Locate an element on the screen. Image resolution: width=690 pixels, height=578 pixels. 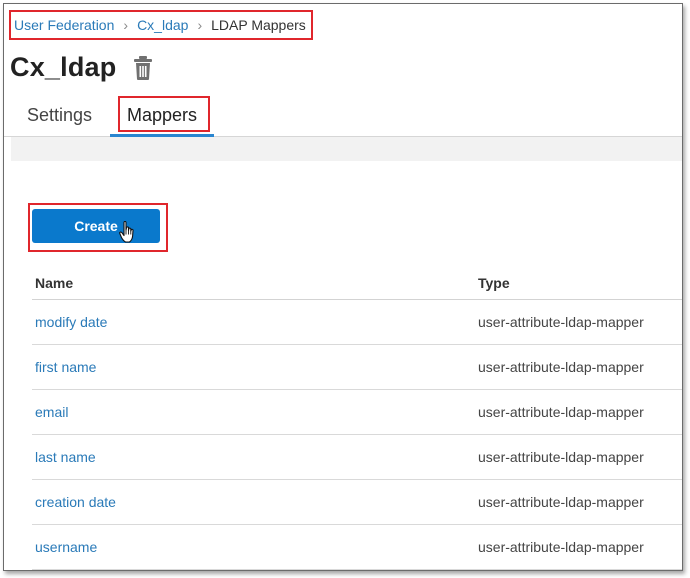
breadcrumb-cx-ldap: Cx_ldap is located at coordinates (162, 25).